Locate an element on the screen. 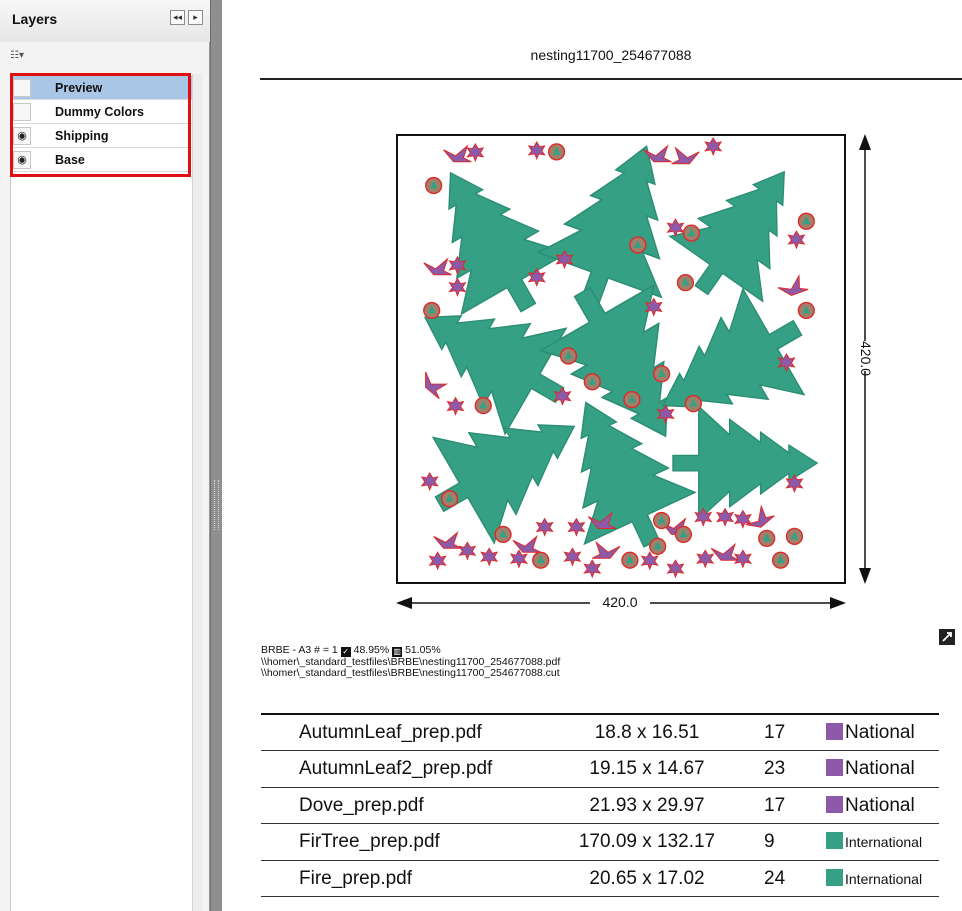 The width and height of the screenshot is (962, 911). part-qty: 24 is located at coordinates (775, 878).